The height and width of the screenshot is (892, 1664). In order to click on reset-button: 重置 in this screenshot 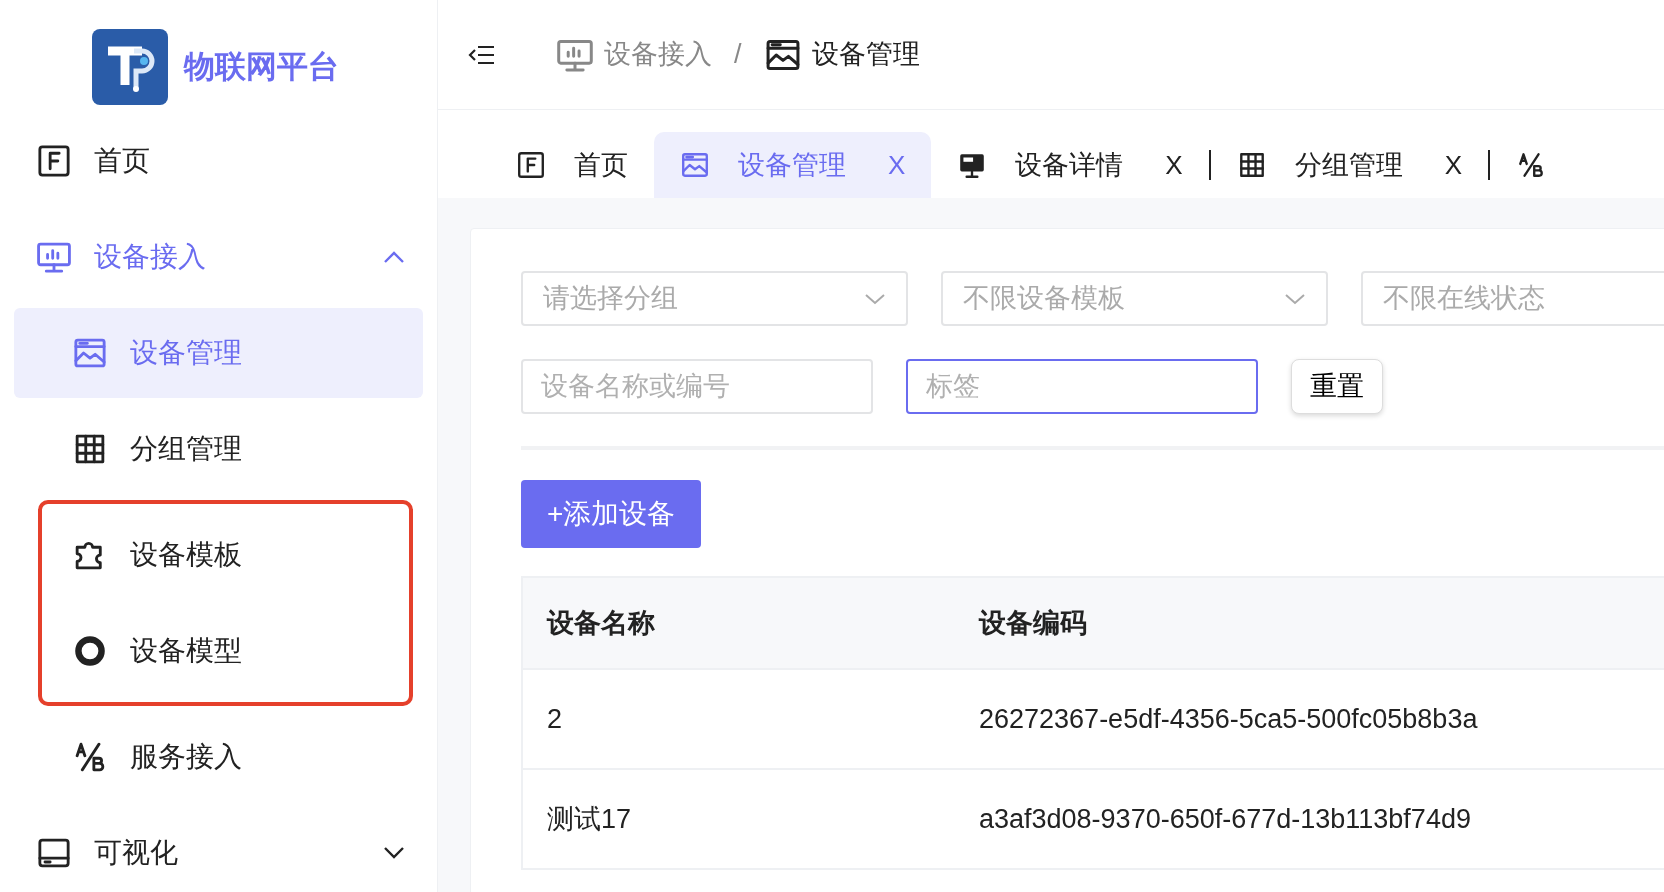, I will do `click(1337, 386)`.